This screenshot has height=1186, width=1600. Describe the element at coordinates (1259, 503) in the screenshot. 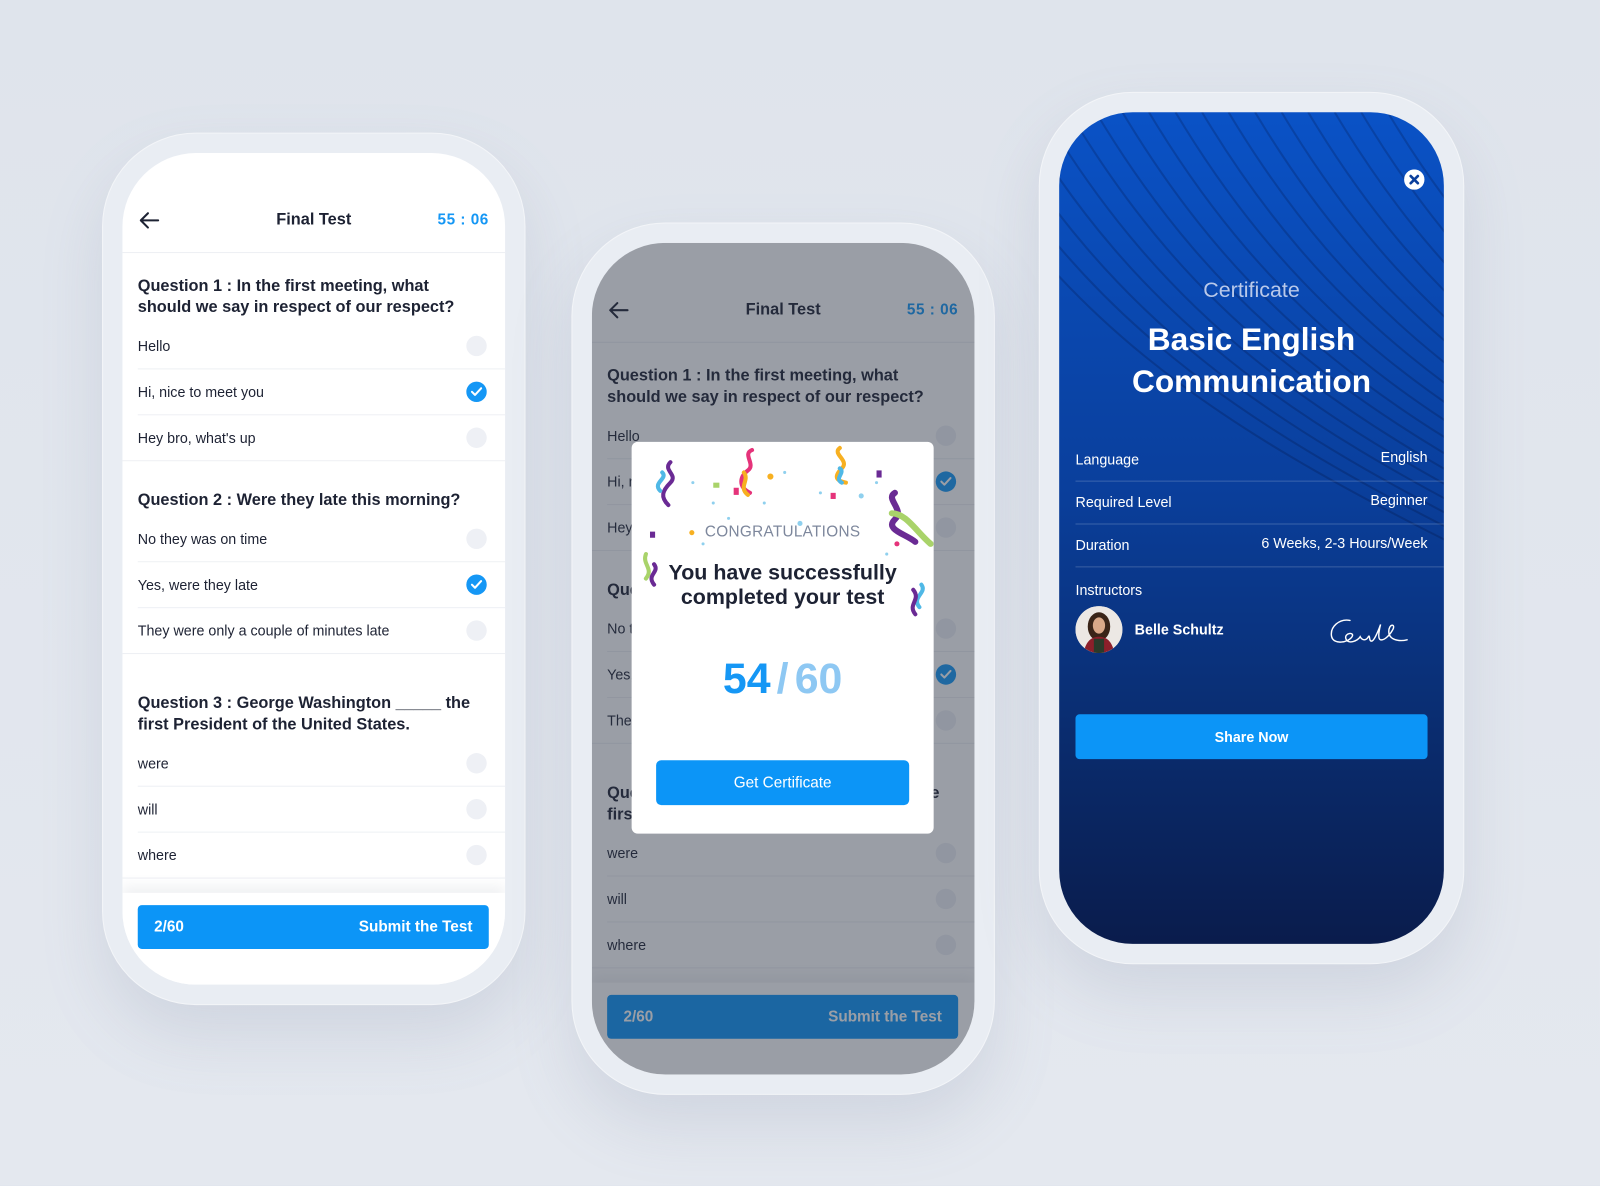

I see `detail-row-level: Required Level Beginner` at that location.